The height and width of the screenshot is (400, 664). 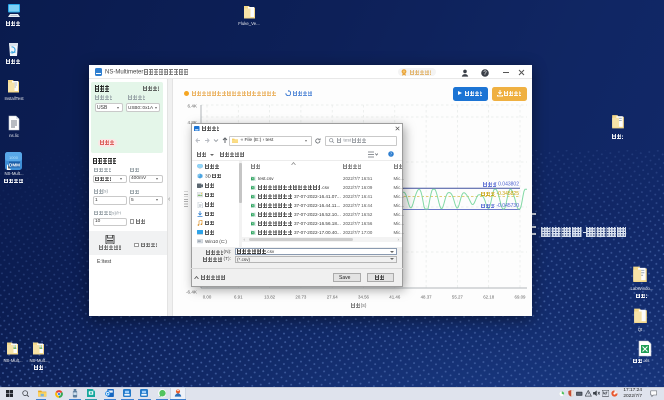 What do you see at coordinates (207, 297) in the screenshot?
I see `svg-text: 0.00` at bounding box center [207, 297].